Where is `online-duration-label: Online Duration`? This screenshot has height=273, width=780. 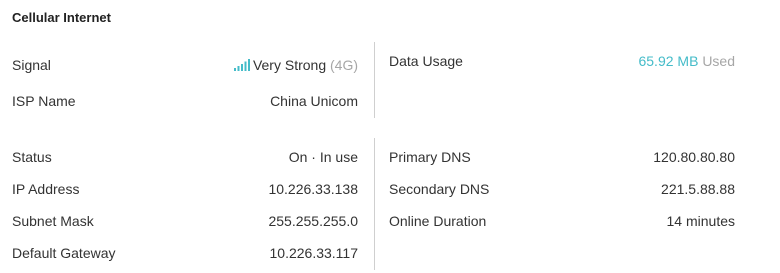 online-duration-label: Online Duration is located at coordinates (438, 221).